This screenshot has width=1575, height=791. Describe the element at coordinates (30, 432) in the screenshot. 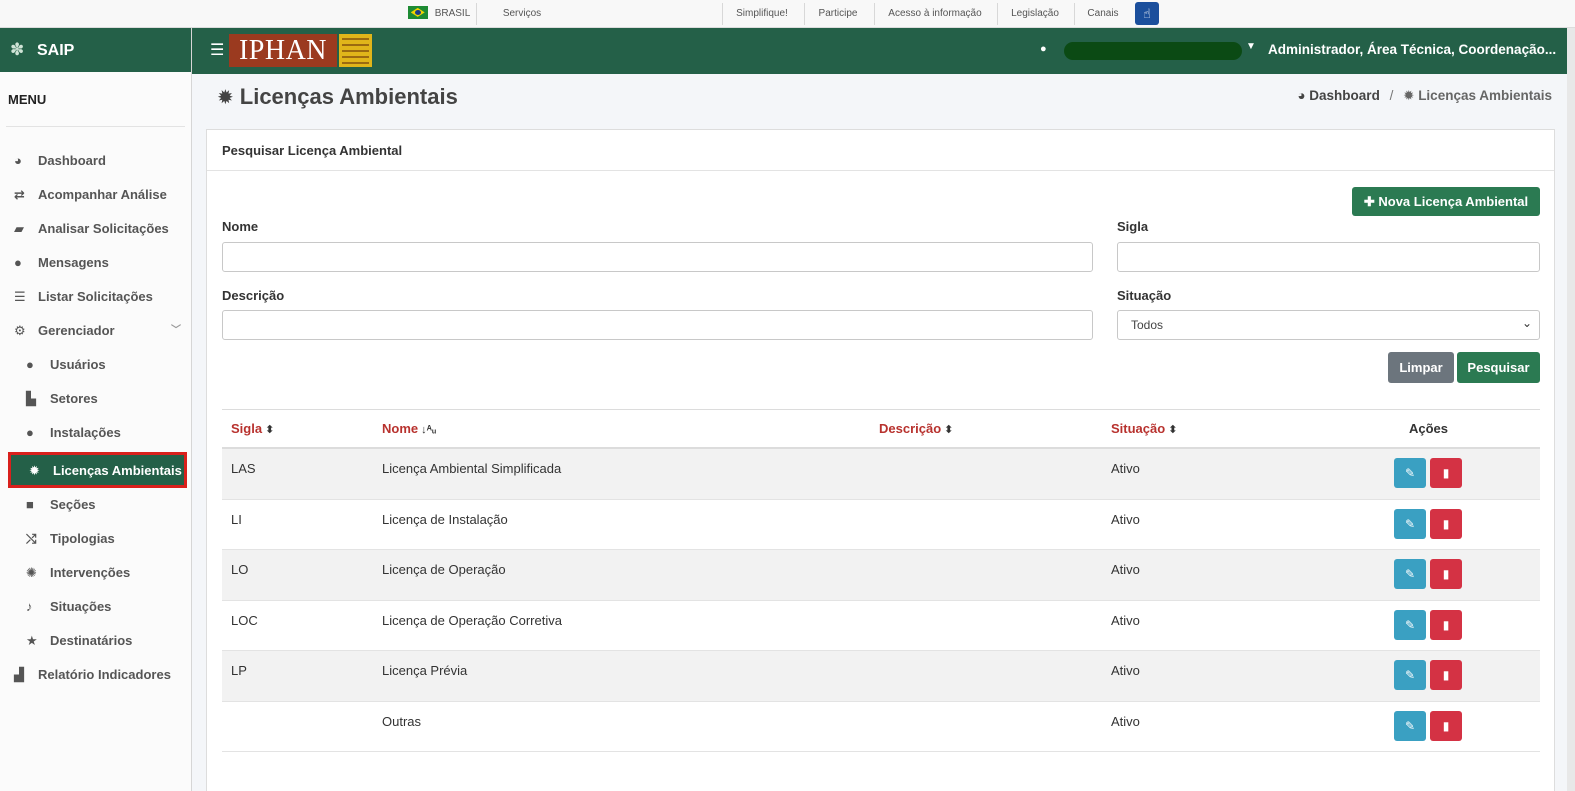

I see `circle-icon: ●` at that location.